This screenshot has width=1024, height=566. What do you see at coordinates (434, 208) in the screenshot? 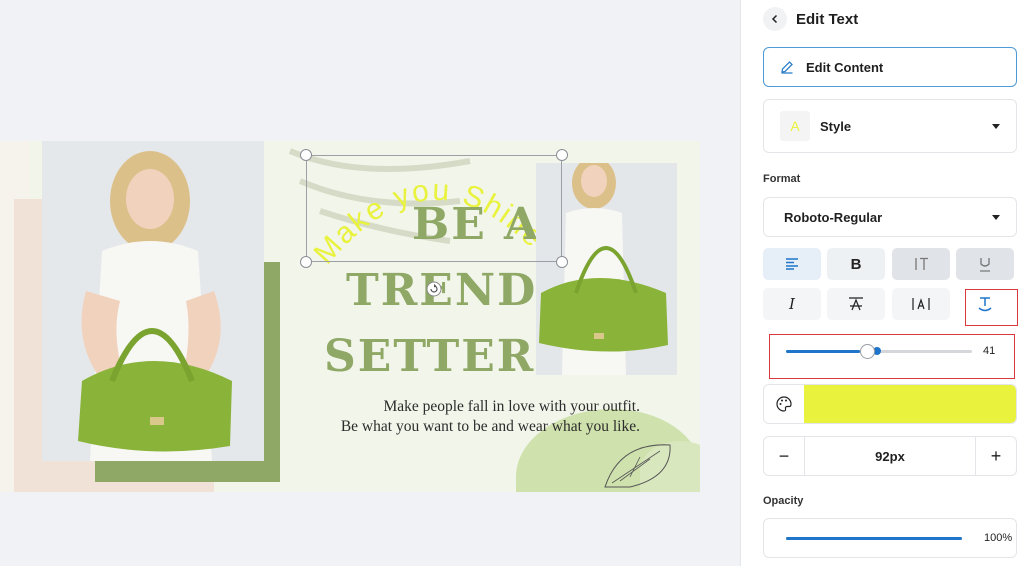
I see `text-selection-box` at bounding box center [434, 208].